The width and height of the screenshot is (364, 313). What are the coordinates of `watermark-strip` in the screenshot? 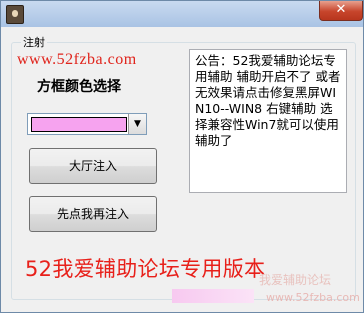 It's located at (213, 296).